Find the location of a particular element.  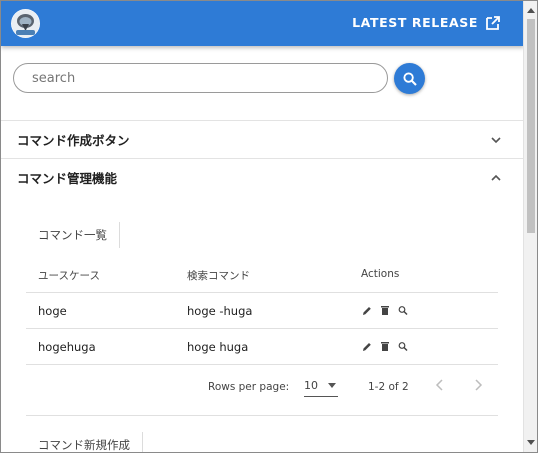

panel-title: コマンド作成ボタン is located at coordinates (73, 140).